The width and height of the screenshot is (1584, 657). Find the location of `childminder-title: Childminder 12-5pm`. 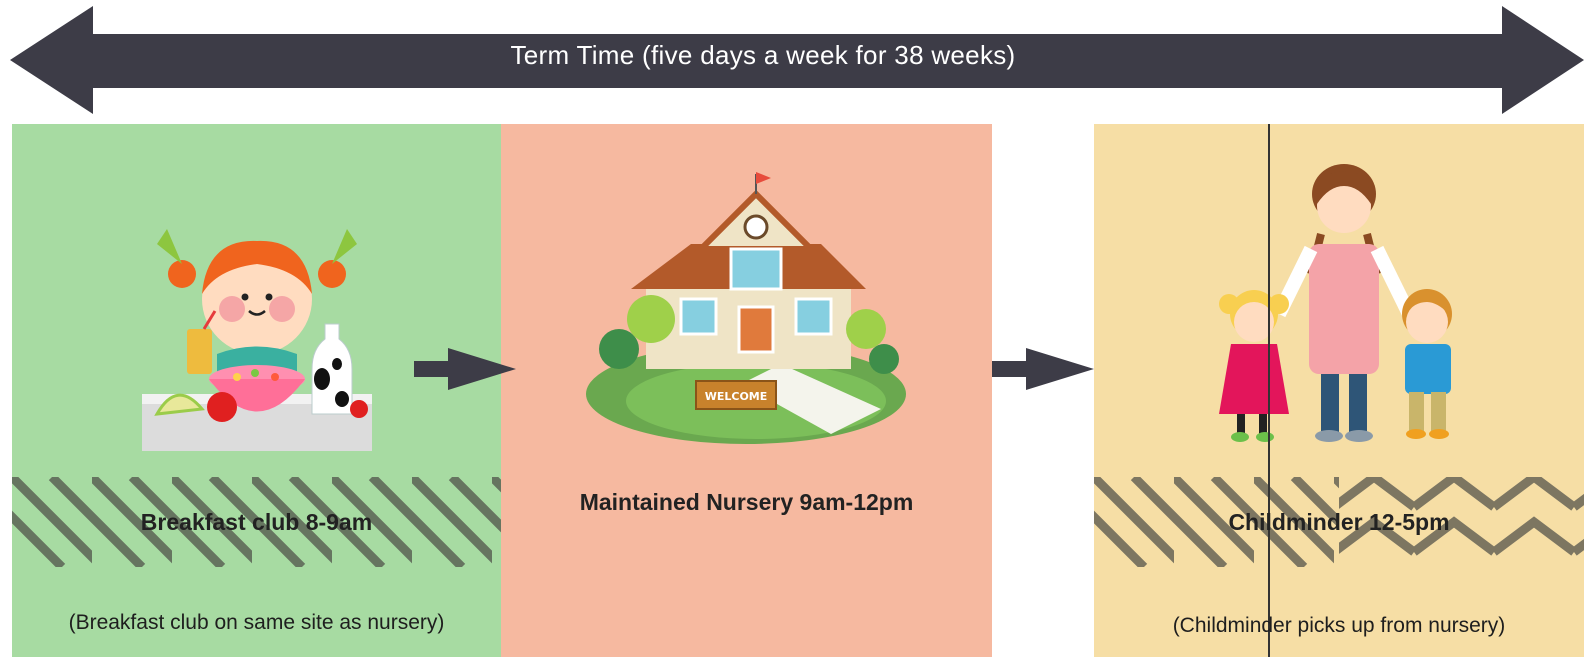

childminder-title: Childminder 12-5pm is located at coordinates (1339, 522).